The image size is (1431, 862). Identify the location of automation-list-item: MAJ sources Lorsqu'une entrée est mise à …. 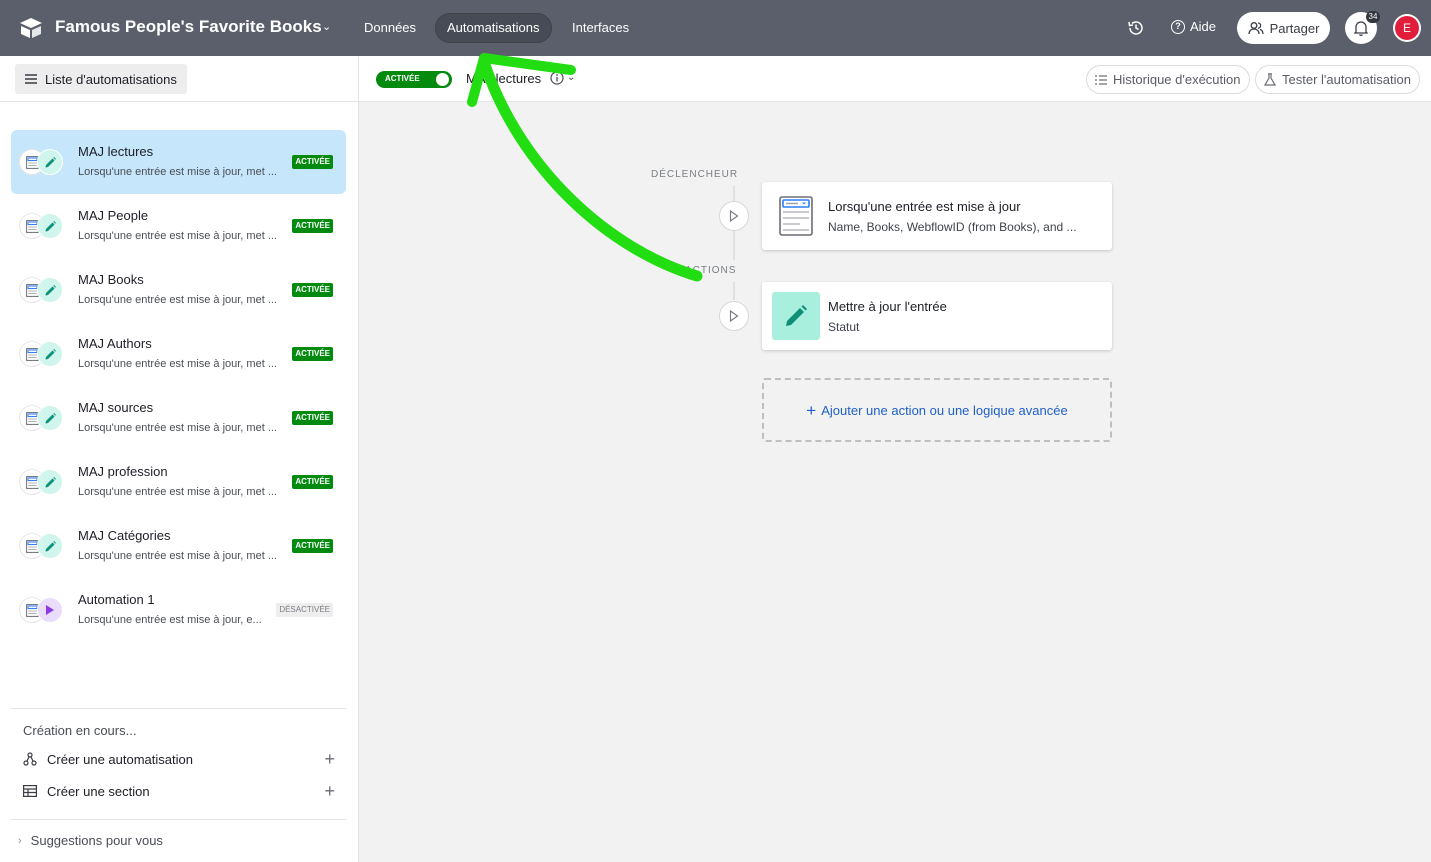
(178, 418).